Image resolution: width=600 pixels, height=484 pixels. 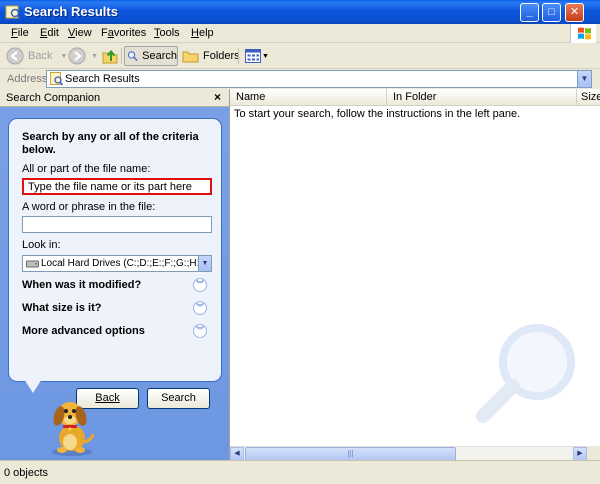 What do you see at coordinates (300, 472) in the screenshot?
I see `status-bar: 0 objects` at bounding box center [300, 472].